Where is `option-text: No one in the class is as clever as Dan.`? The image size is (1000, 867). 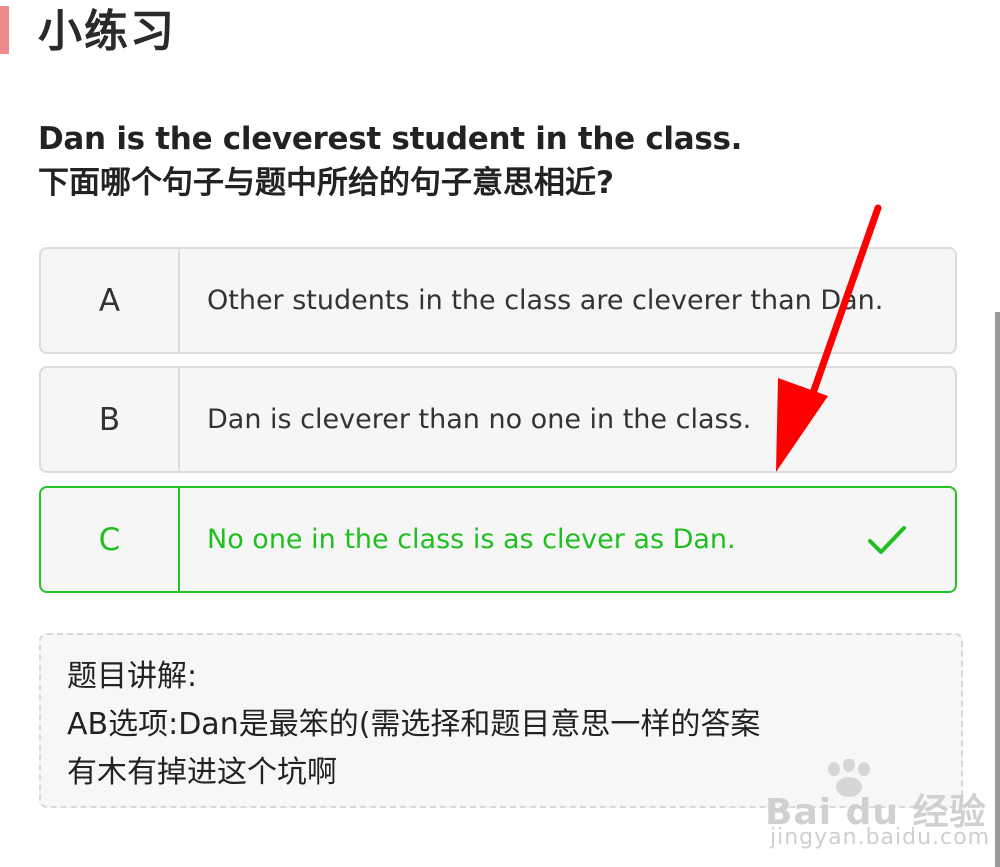 option-text: No one in the class is as clever as Dan. is located at coordinates (471, 539).